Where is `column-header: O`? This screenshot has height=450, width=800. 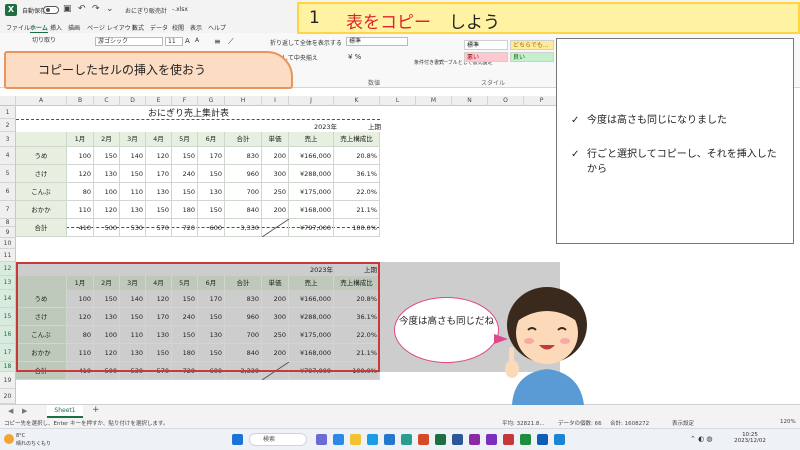 column-header: O is located at coordinates (506, 101).